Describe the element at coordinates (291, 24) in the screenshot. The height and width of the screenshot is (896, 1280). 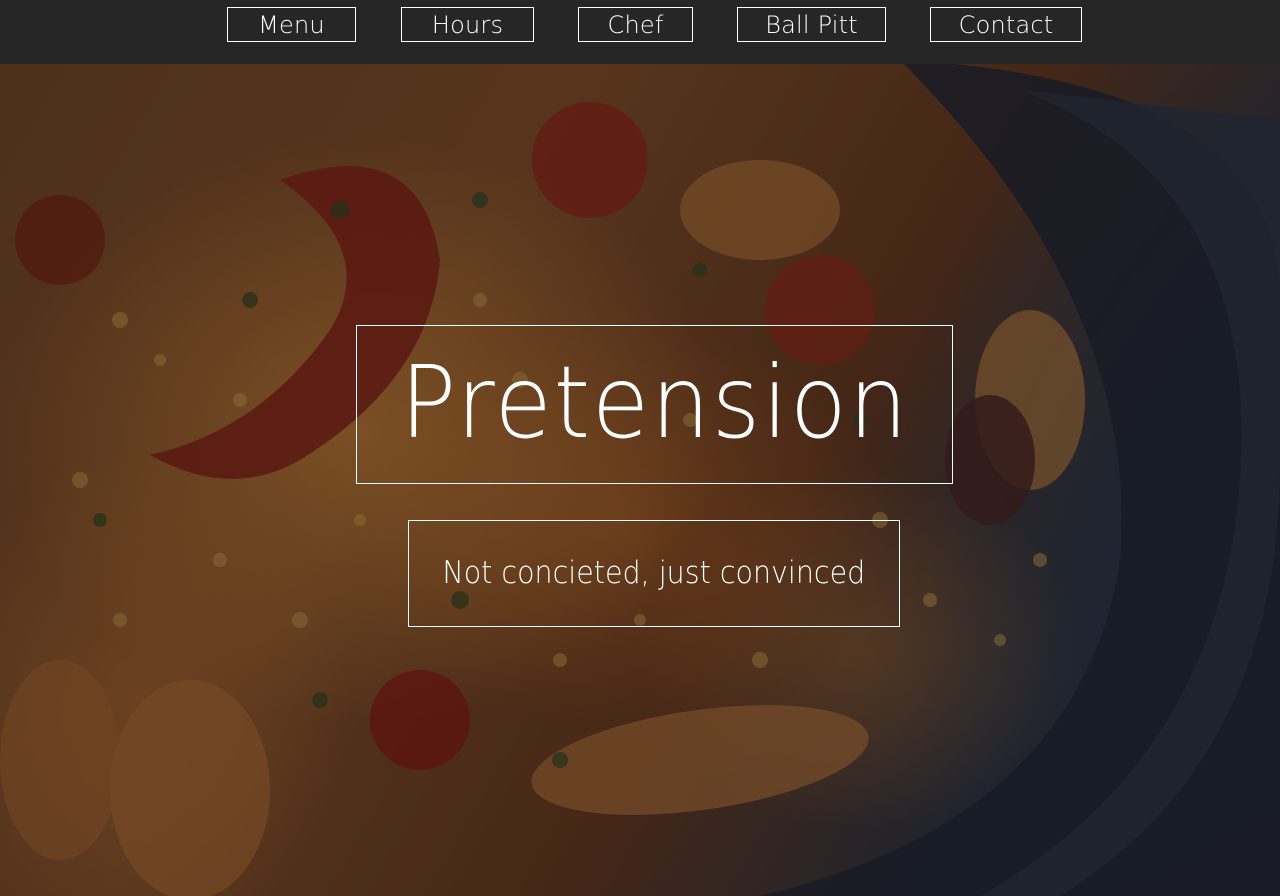
I see `nav-item-menu: Menu` at that location.